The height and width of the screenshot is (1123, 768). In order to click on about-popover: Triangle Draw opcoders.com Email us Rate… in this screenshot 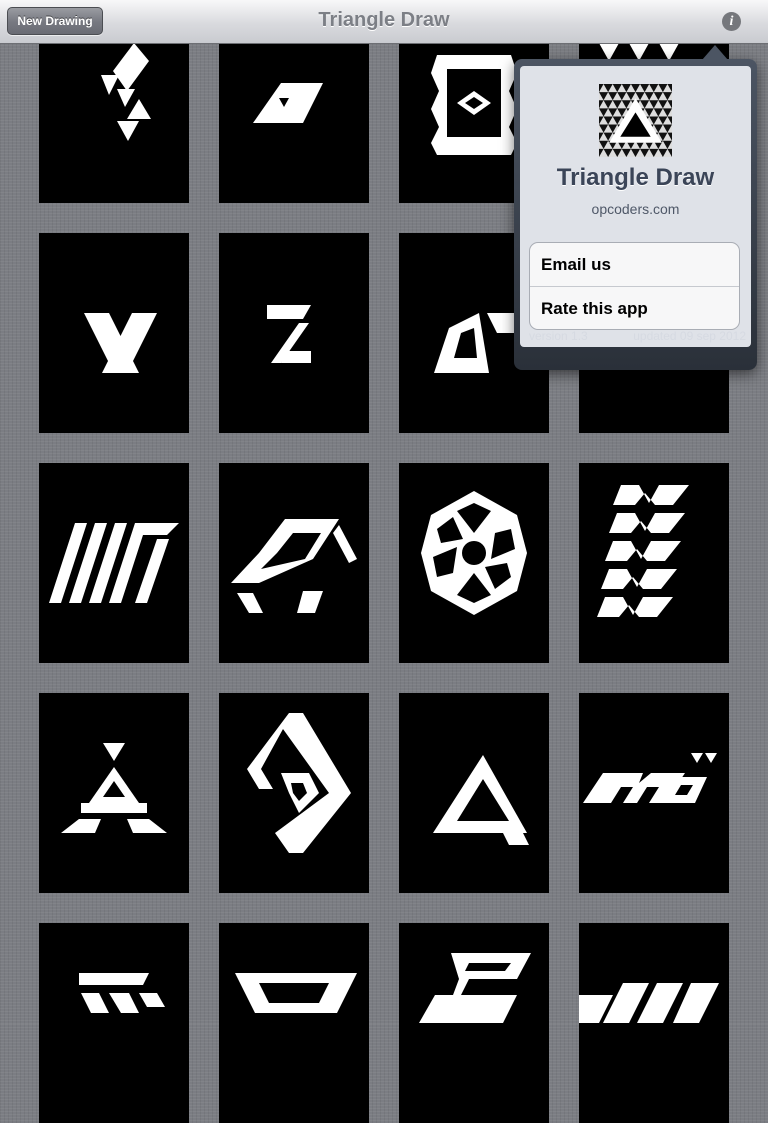, I will do `click(635, 214)`.